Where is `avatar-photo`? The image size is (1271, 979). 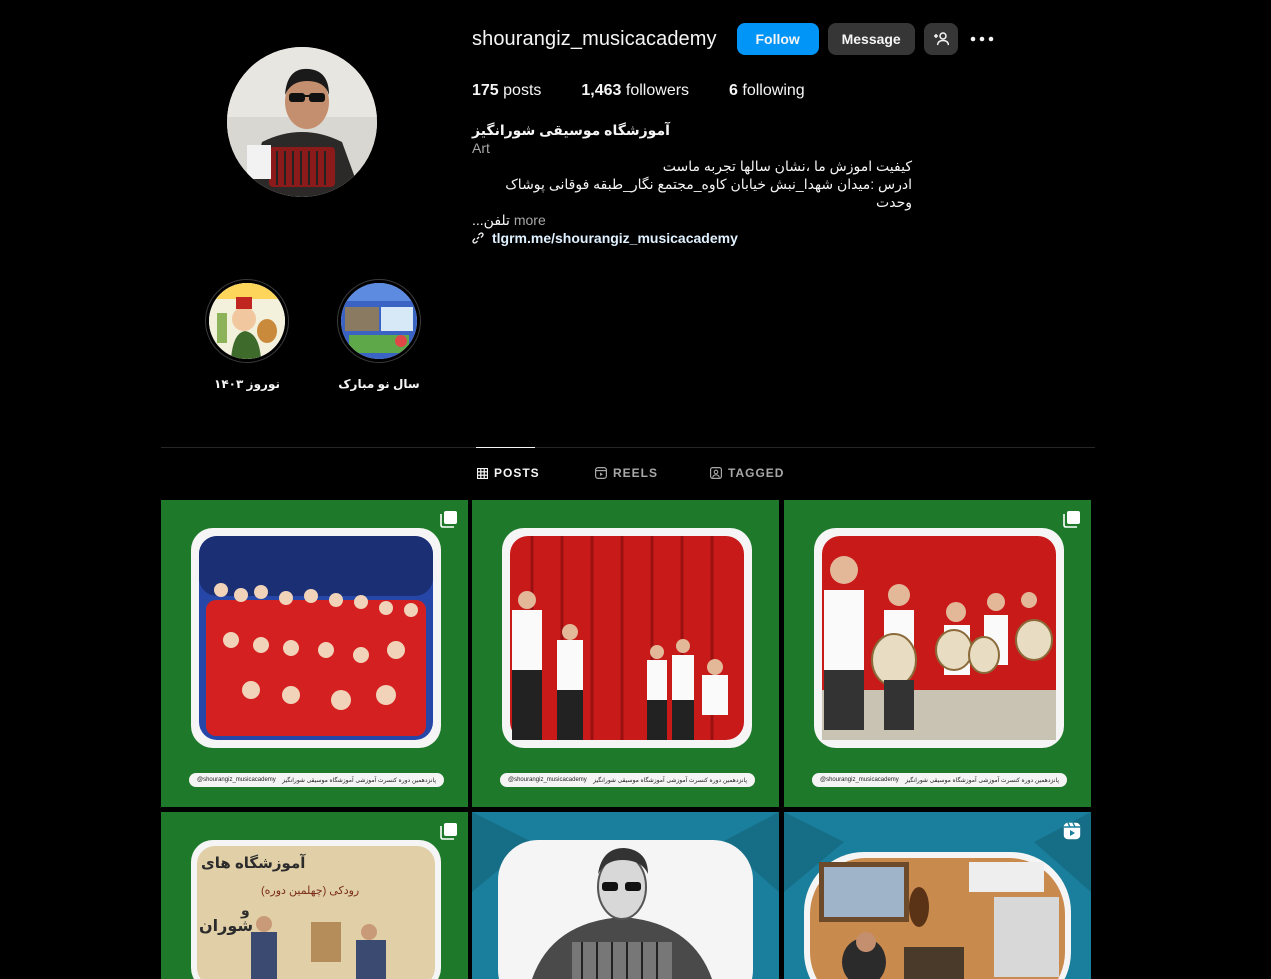 avatar-photo is located at coordinates (302, 122).